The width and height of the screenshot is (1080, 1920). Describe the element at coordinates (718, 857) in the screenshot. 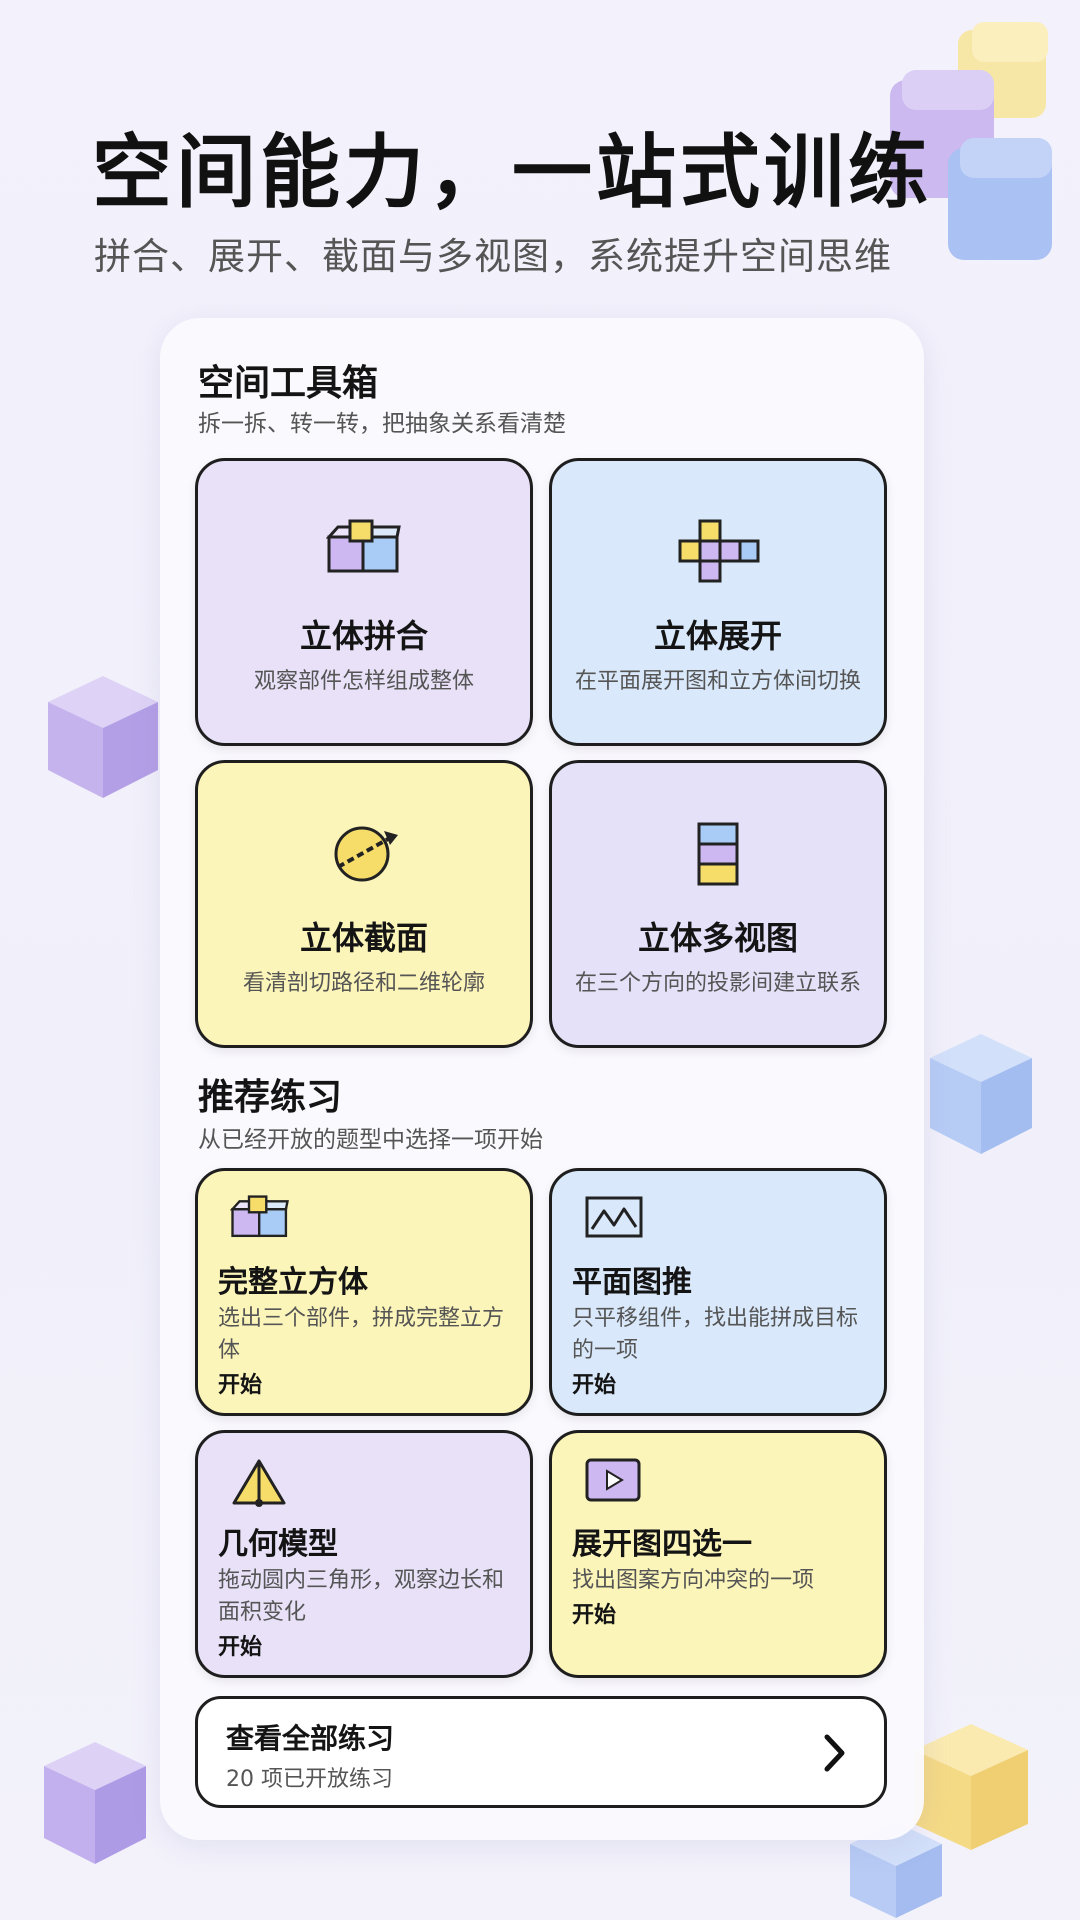

I see `multi-view-icon` at that location.